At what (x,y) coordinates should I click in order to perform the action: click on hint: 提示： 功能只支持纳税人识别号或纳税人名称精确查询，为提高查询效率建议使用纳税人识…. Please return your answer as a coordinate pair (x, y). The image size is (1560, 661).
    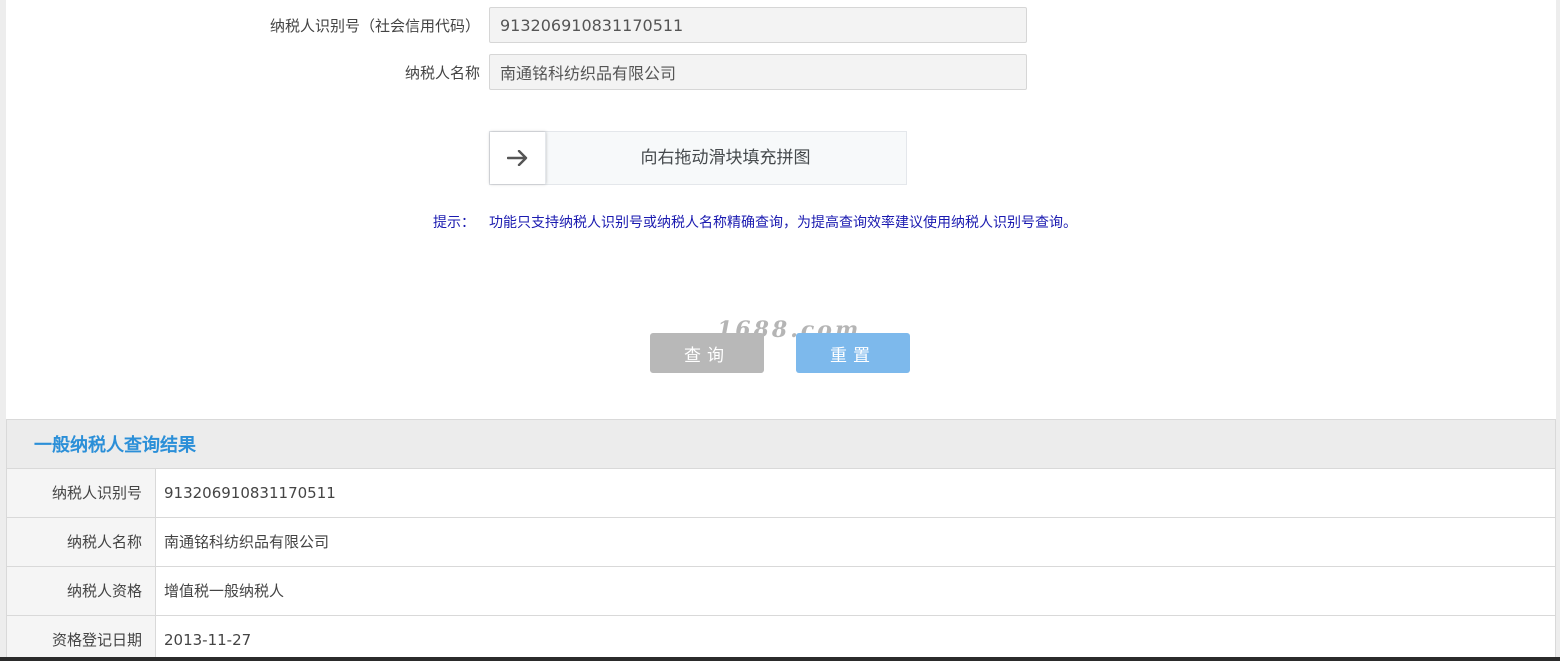
    Looking at the image, I should click on (755, 222).